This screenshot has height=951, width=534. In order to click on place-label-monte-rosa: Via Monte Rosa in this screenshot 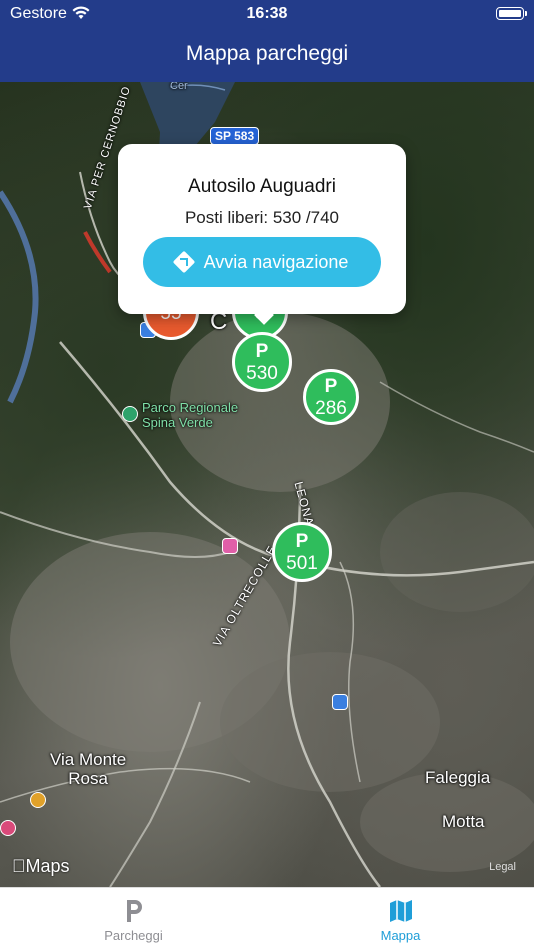, I will do `click(88, 769)`.